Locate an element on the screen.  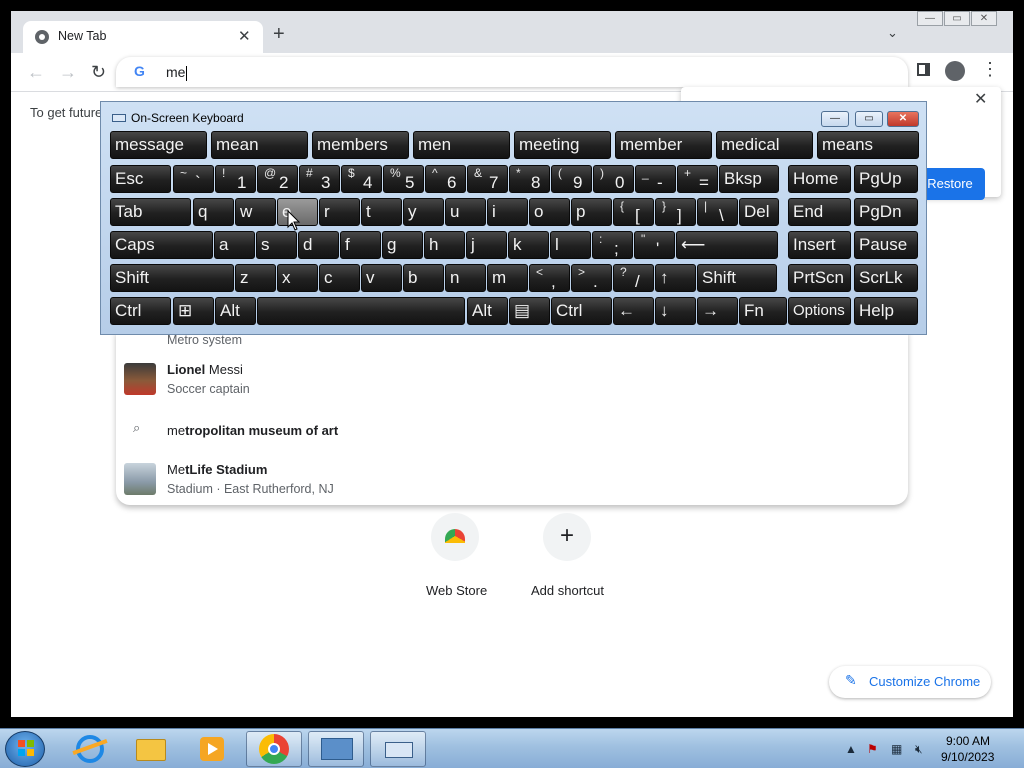
osk-taskbar-button is located at coordinates (398, 749).